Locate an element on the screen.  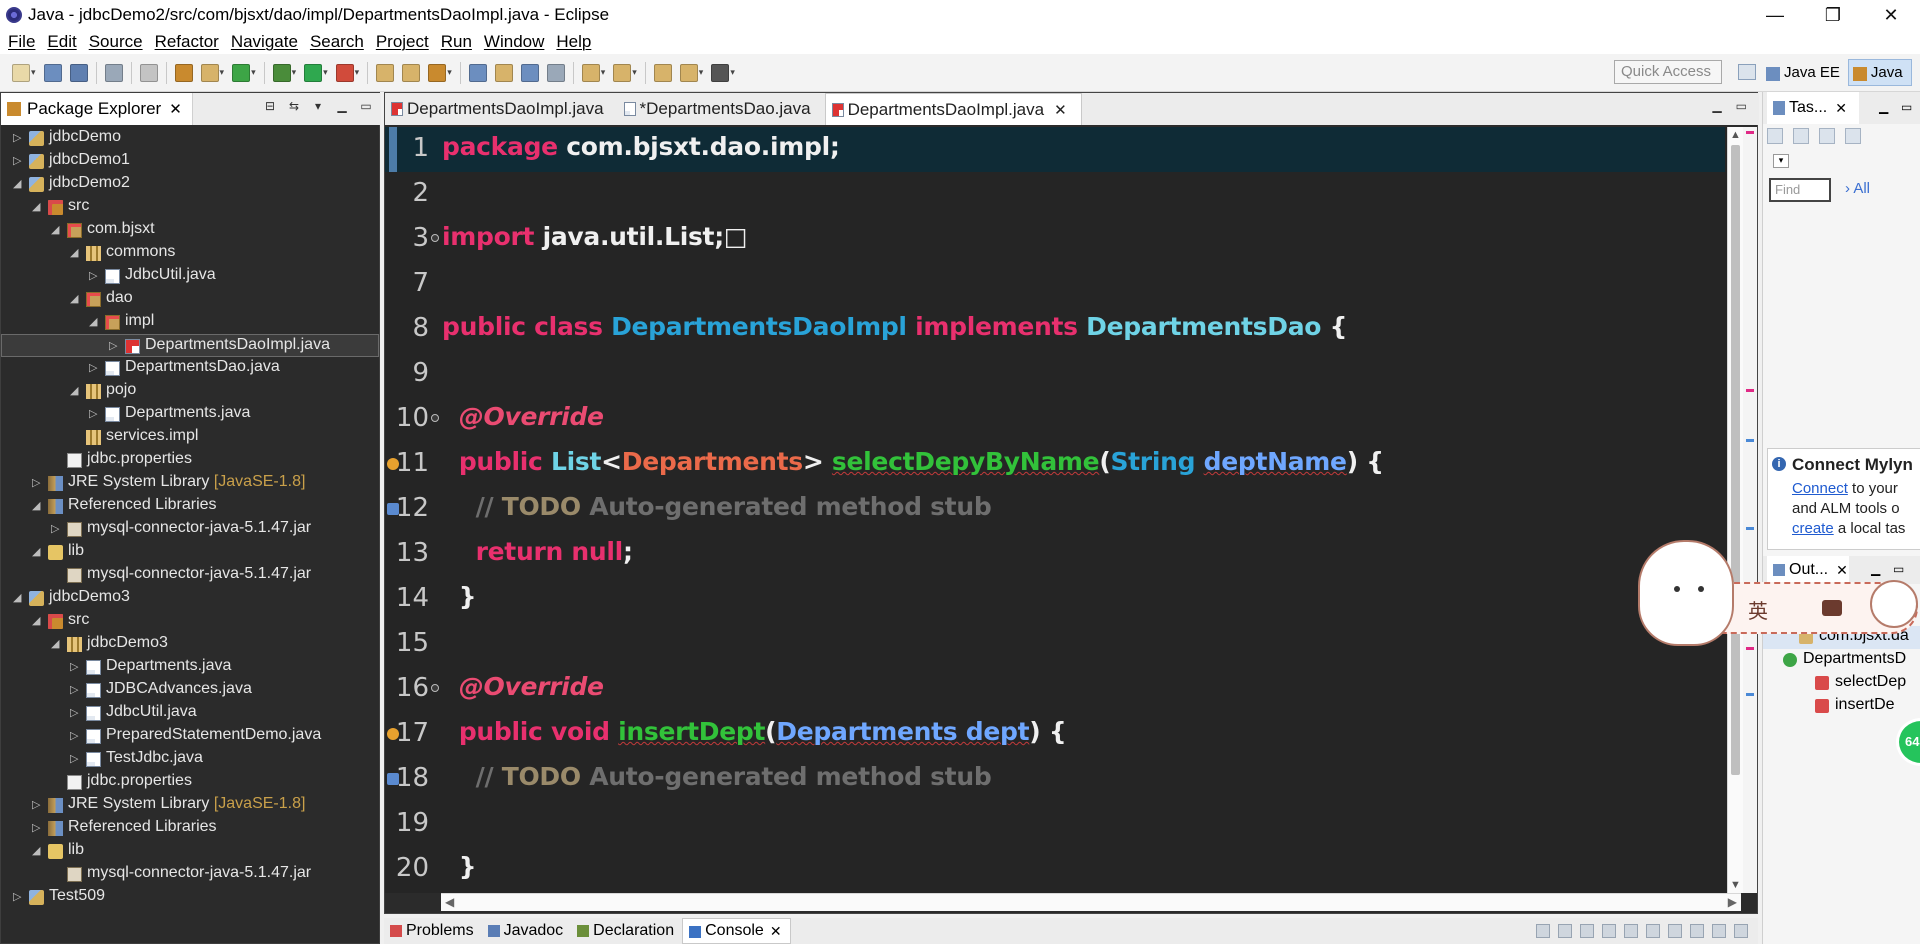
new-package-icon is located at coordinates (209, 72).